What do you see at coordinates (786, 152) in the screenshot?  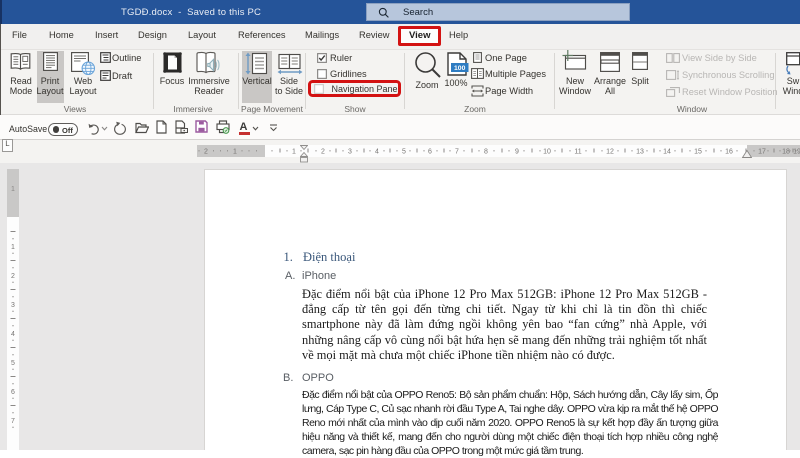 I see `svg-text: 18` at bounding box center [786, 152].